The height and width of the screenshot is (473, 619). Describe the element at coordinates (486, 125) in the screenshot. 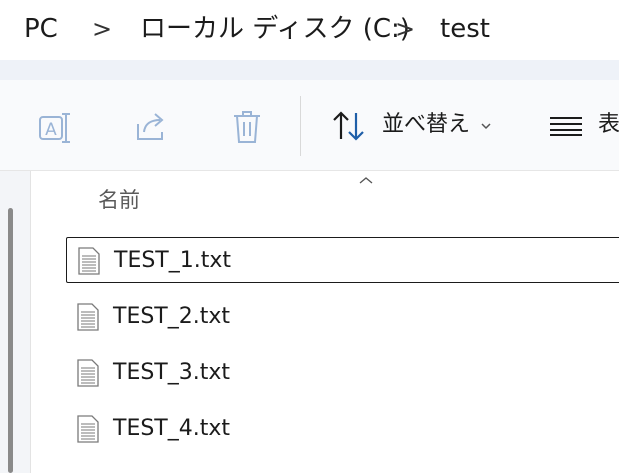

I see `chevron-down-icon` at that location.